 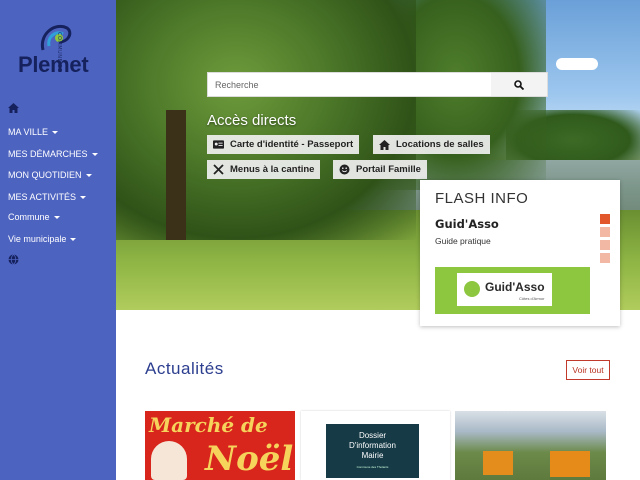 What do you see at coordinates (388, 169) in the screenshot?
I see `quick-link-label: Portail Famille` at bounding box center [388, 169].